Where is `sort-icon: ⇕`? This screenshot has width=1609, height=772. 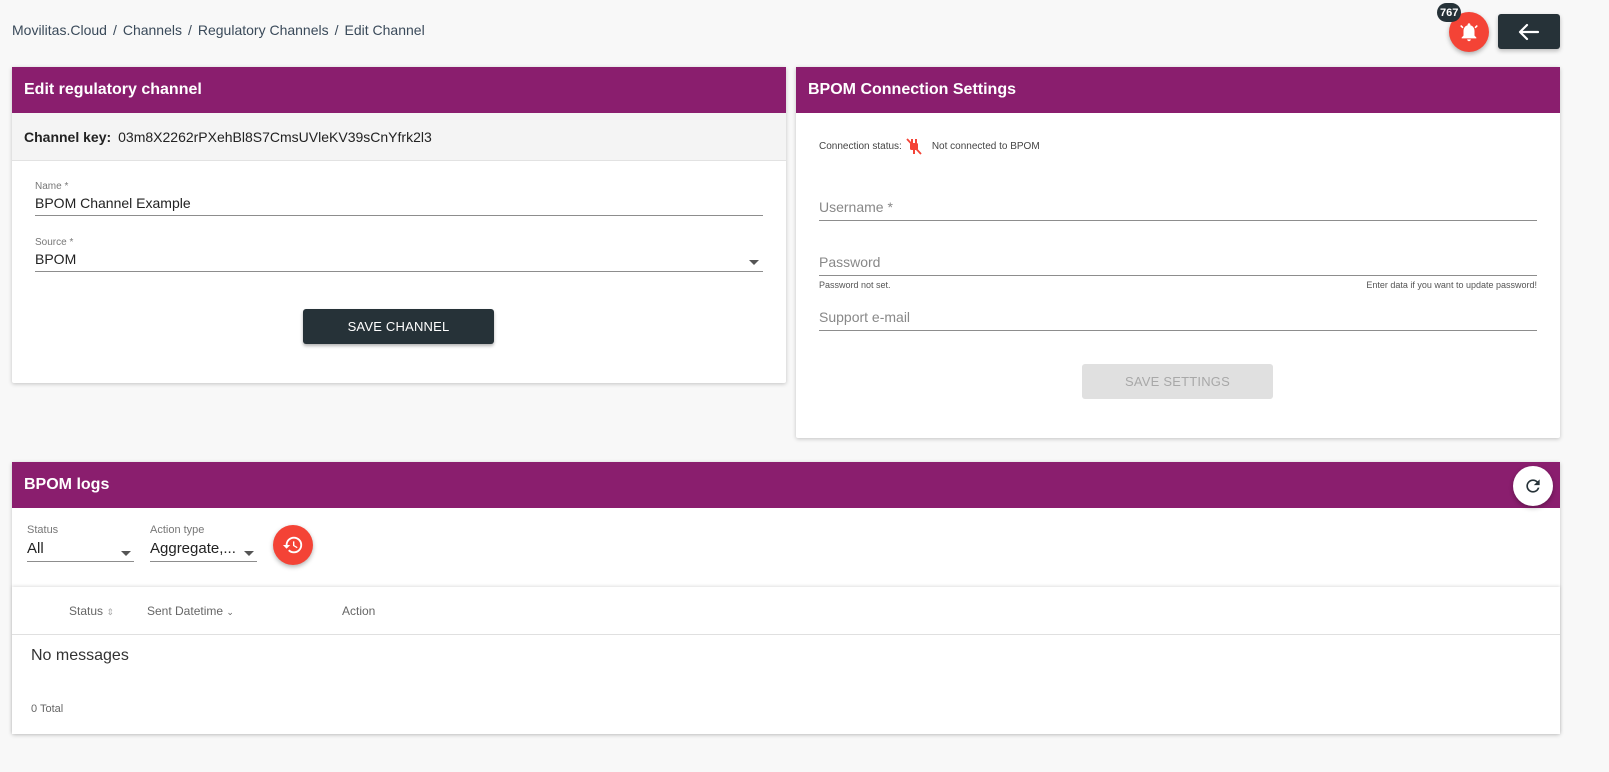
sort-icon: ⇕ is located at coordinates (110, 612).